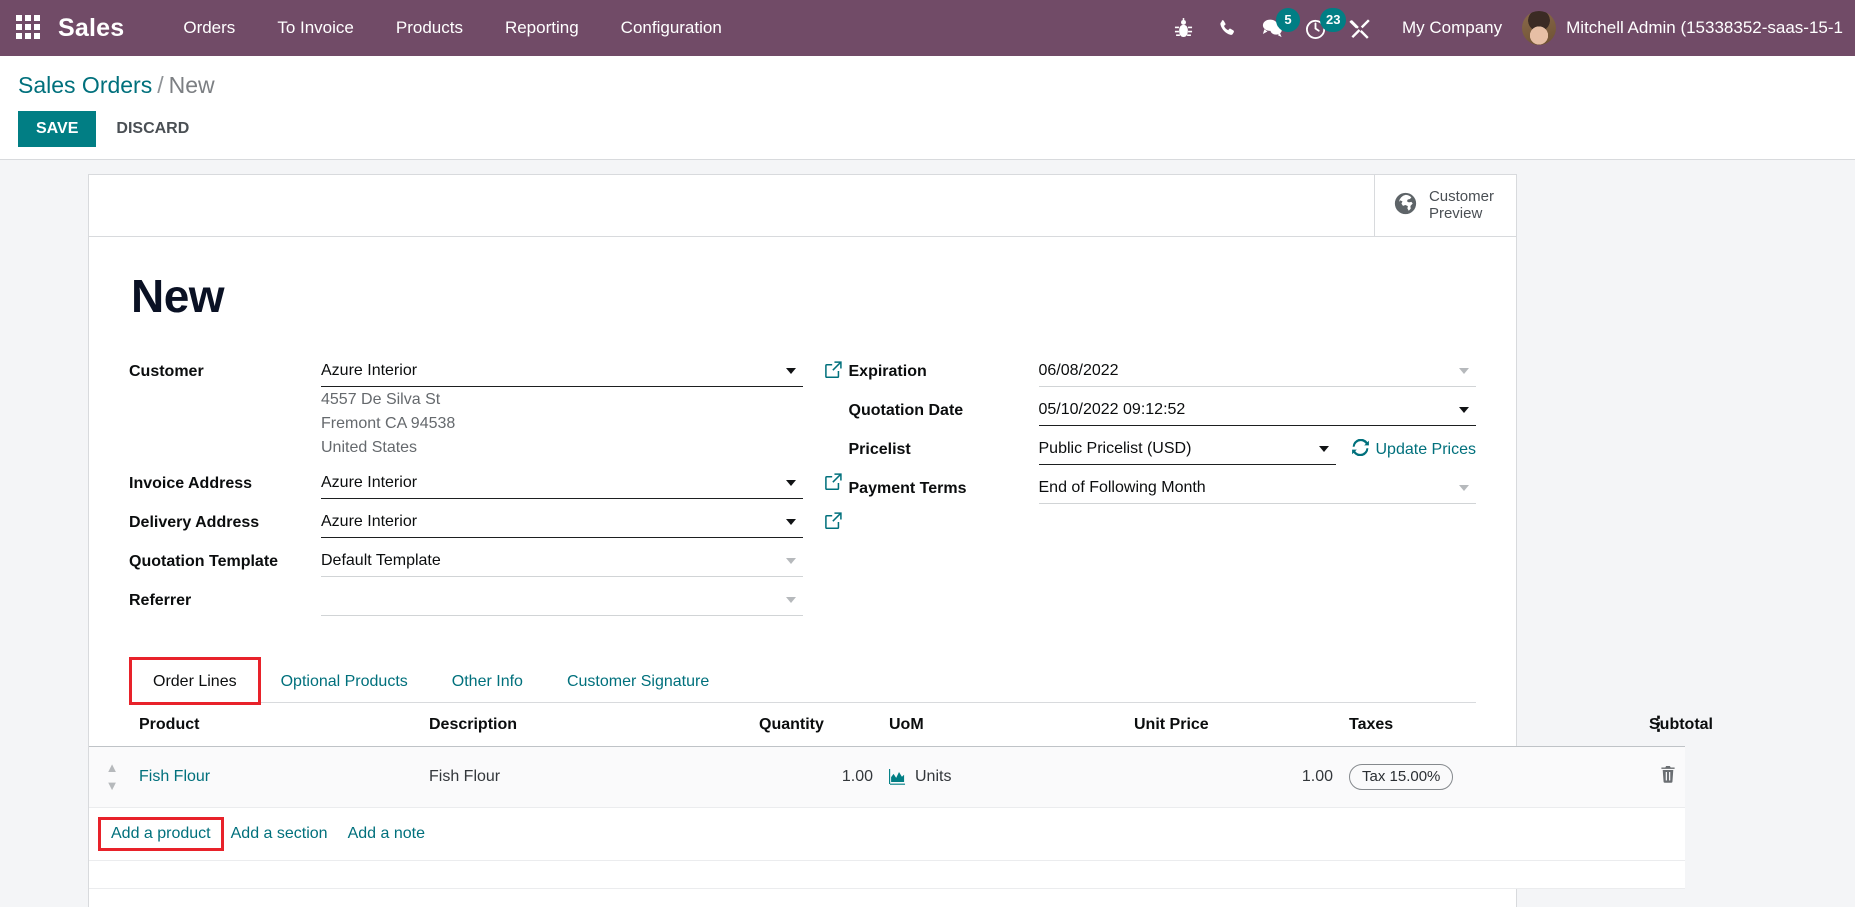 The width and height of the screenshot is (1855, 907). Describe the element at coordinates (1320, 28) in the screenshot. I see `activities-clock-icon: 23` at that location.